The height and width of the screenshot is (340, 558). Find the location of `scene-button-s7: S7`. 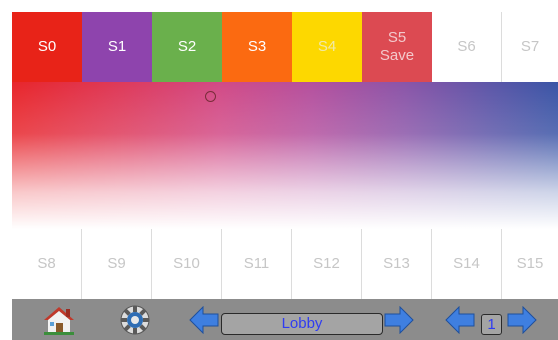

scene-button-s7: S7 is located at coordinates (530, 47).